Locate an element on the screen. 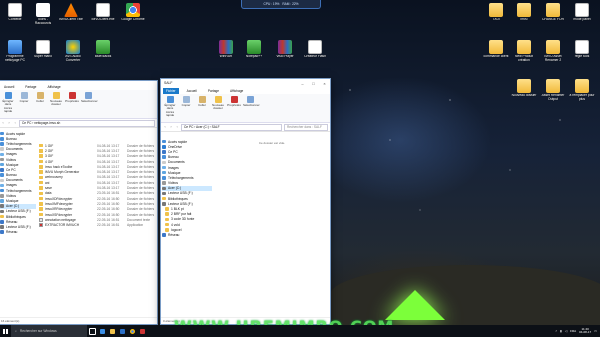 Image resolution: width=600 pixels, height=337 pixels. desktop-icon-flash: Créateur Flash is located at coordinates (315, 49).